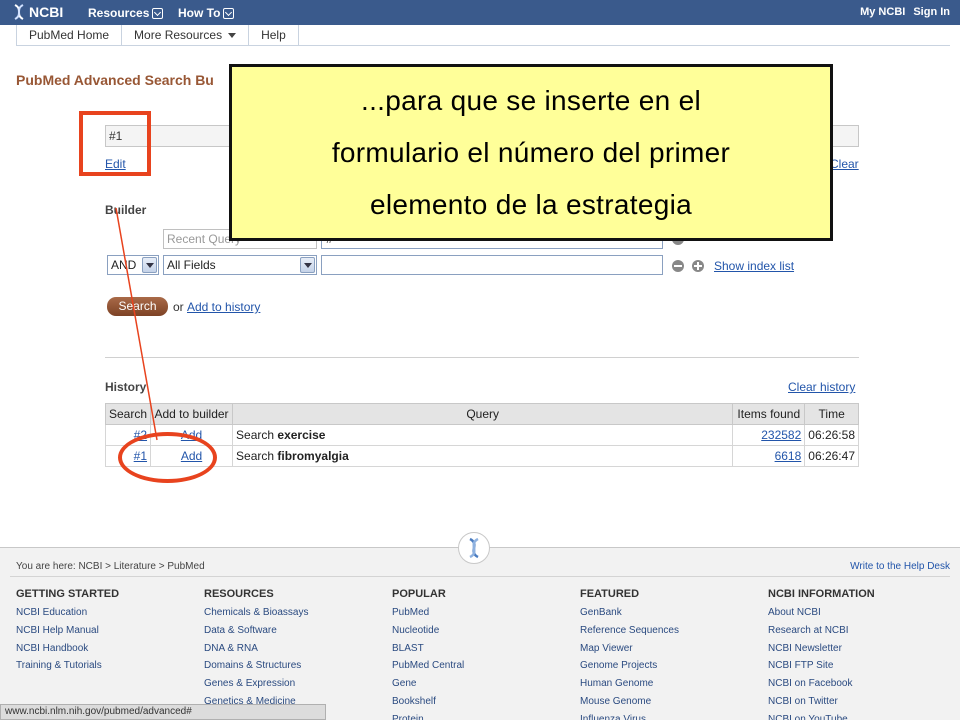 Image resolution: width=960 pixels, height=720 pixels. Describe the element at coordinates (167, 457) in the screenshot. I see `annotation-highlight-ellipse` at that location.